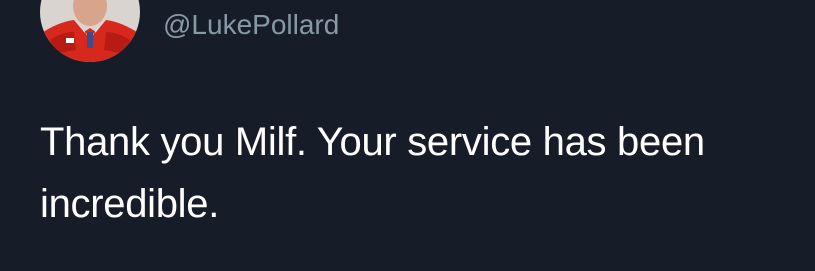 The image size is (815, 271). I want to click on avatar, so click(90, 31).